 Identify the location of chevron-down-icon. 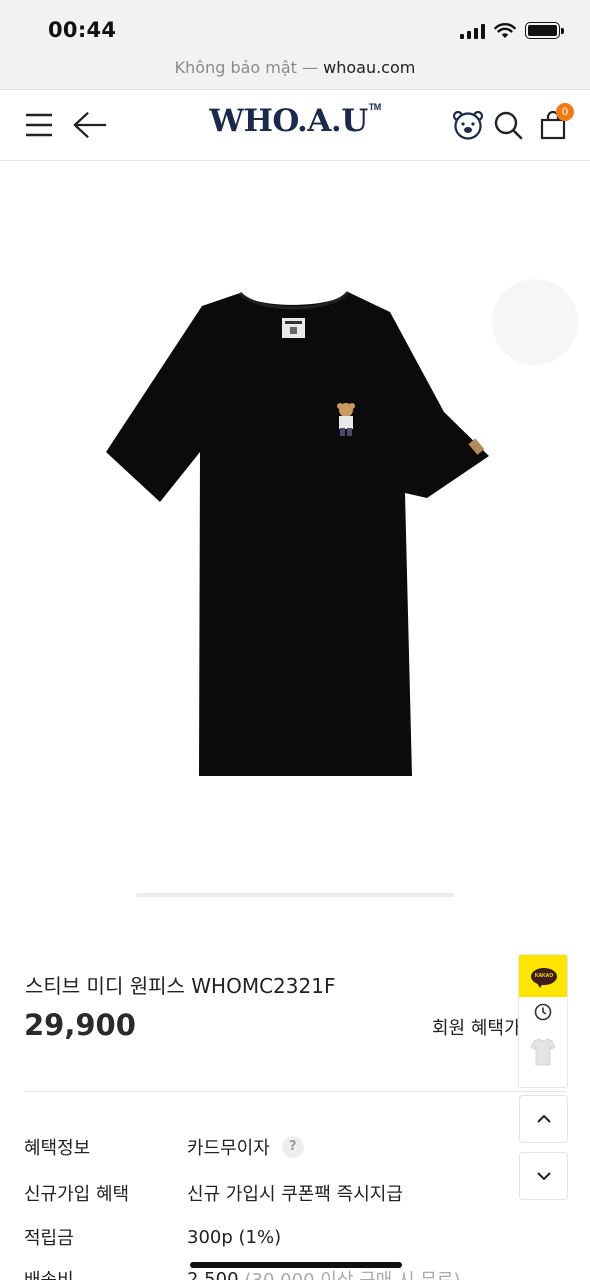
(543, 1176).